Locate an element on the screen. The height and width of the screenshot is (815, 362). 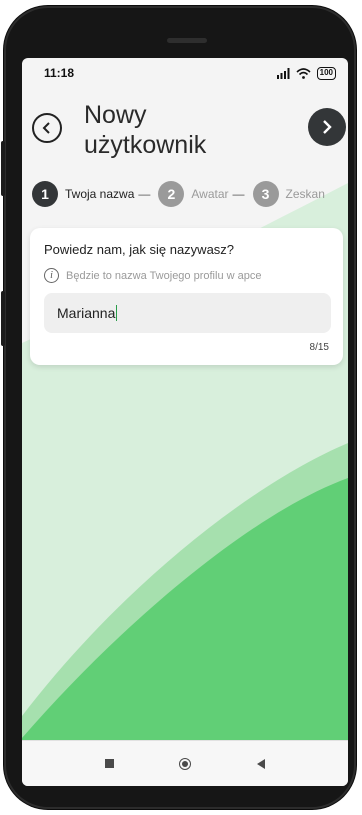
wifi-icon is located at coordinates (303, 73).